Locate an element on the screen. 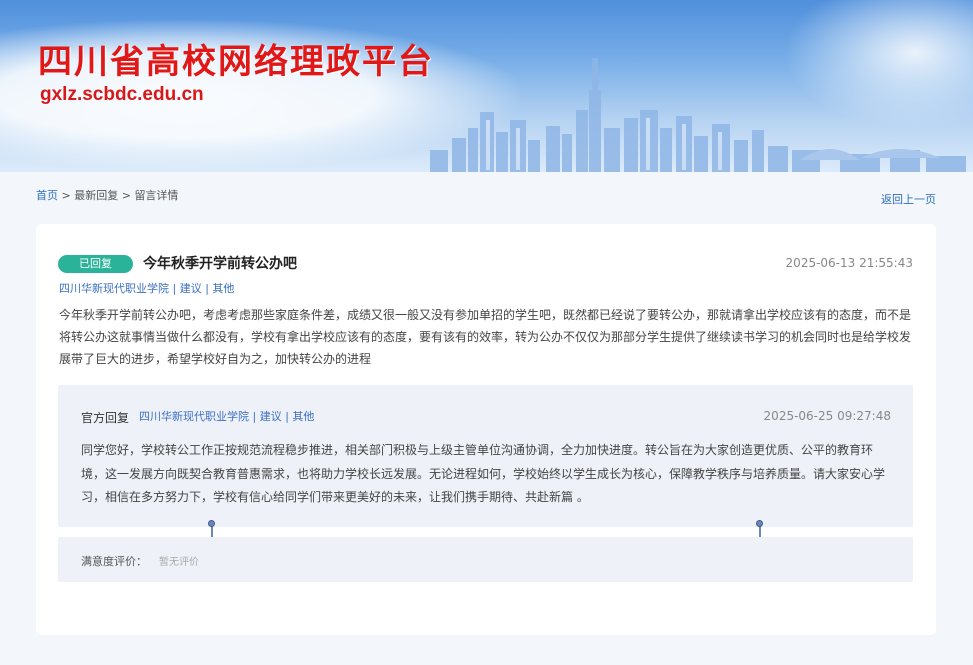 This screenshot has width=973, height=665. rating-panel: 满意度评价： 暂无评价 is located at coordinates (485, 559).